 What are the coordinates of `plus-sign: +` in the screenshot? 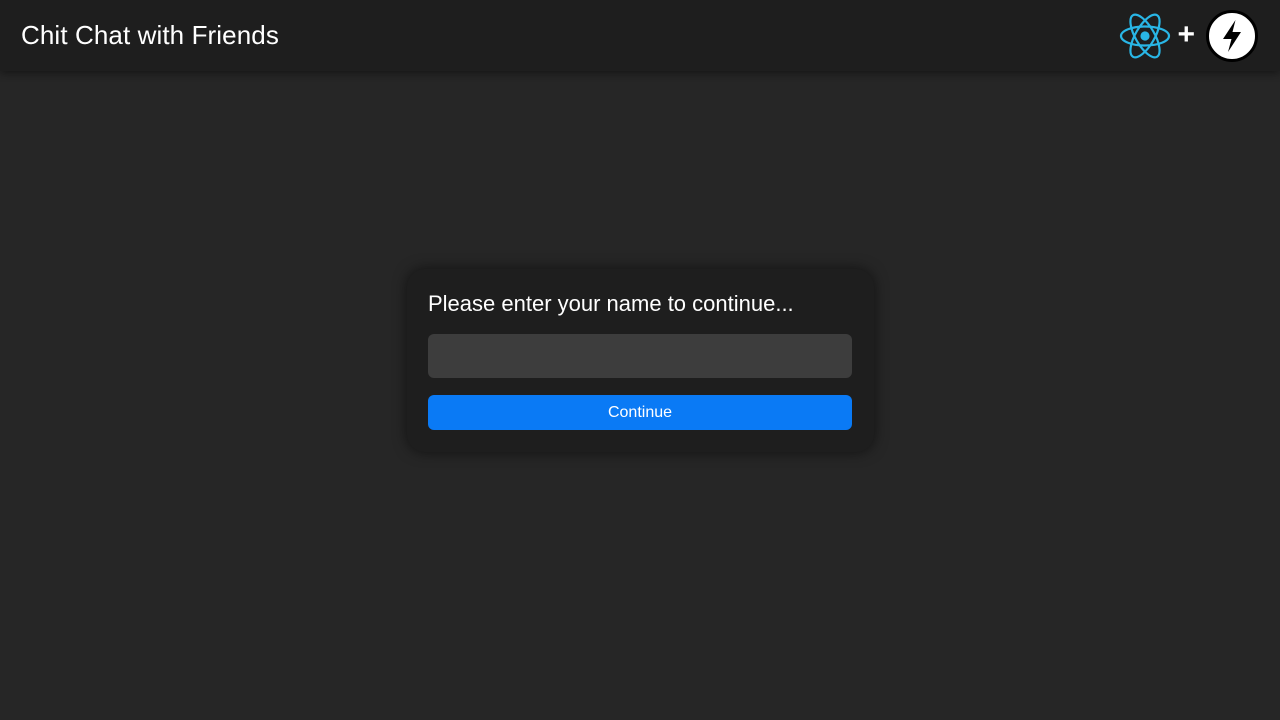 It's located at (1186, 34).